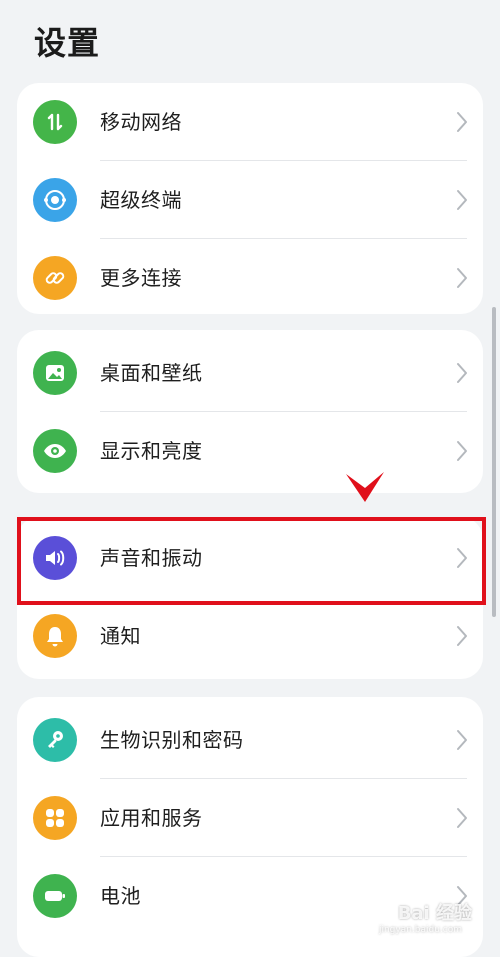  Describe the element at coordinates (494, 462) in the screenshot. I see `scrollbar` at that location.